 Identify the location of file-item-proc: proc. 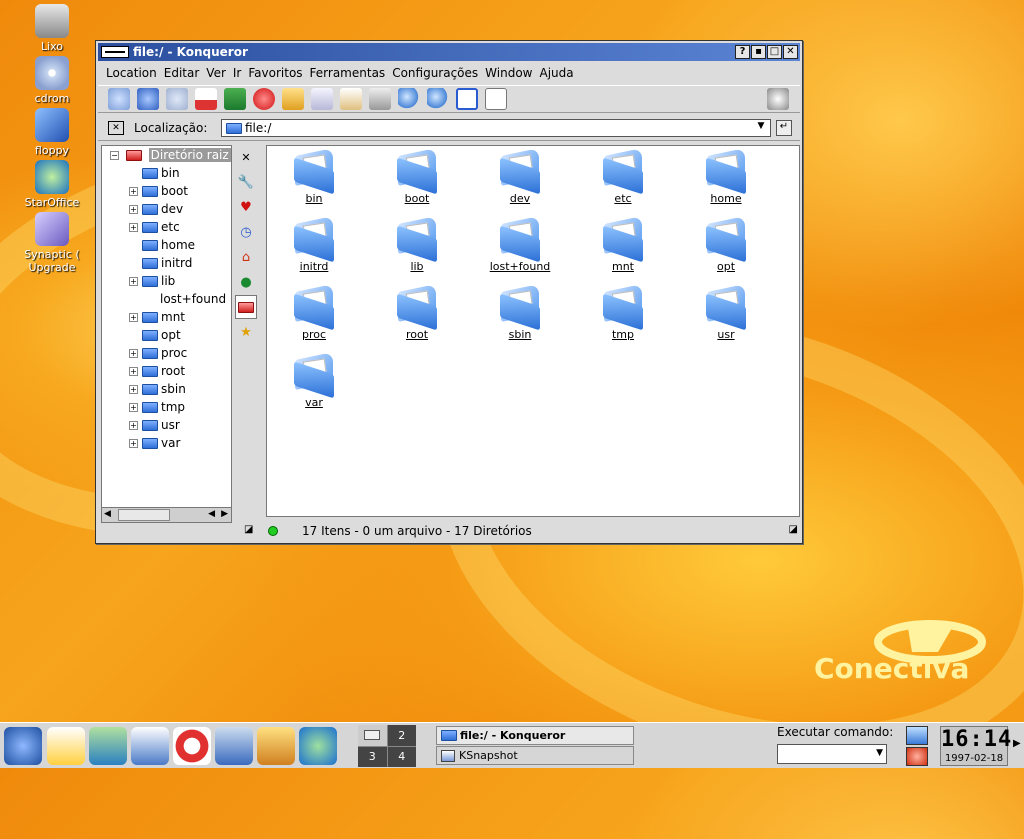
(314, 312).